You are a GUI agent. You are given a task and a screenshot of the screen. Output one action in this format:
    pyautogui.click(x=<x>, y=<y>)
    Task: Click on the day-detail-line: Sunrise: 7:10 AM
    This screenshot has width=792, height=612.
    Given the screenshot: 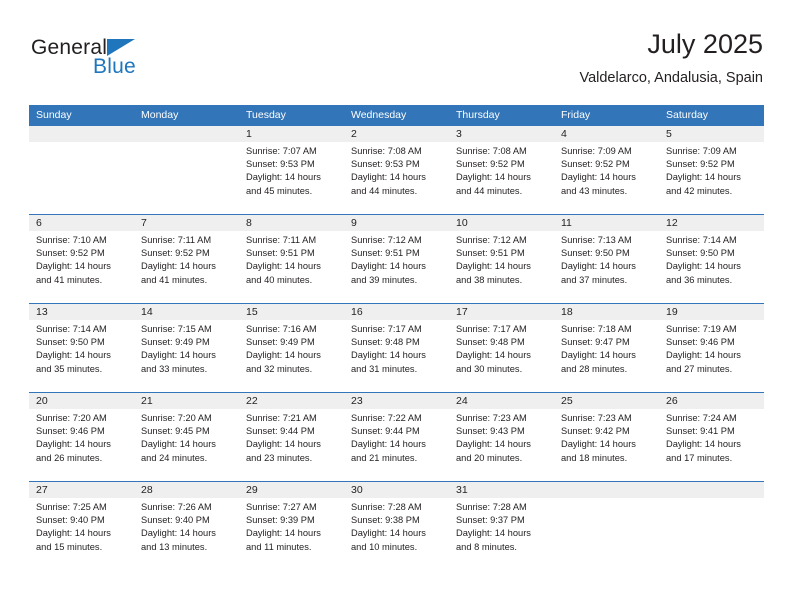 What is the action you would take?
    pyautogui.click(x=71, y=240)
    